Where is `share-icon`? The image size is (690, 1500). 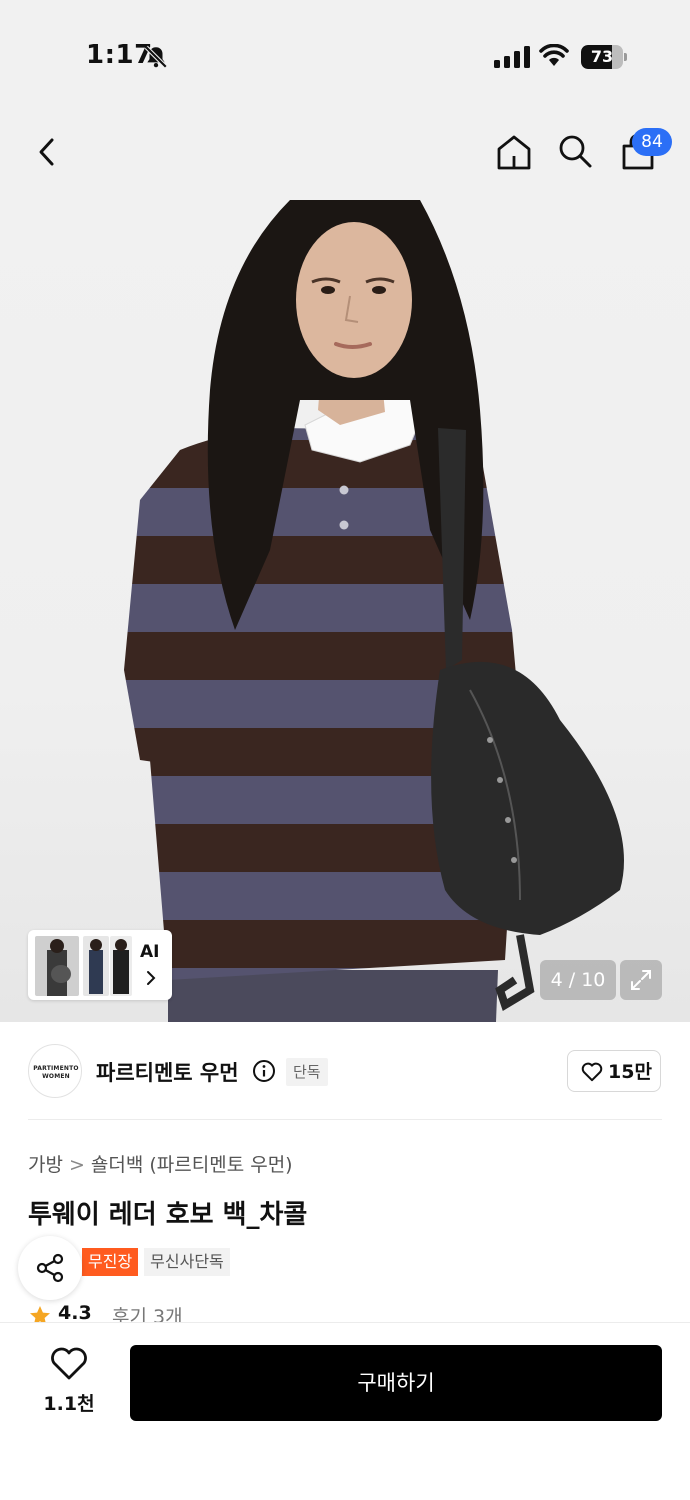
share-icon is located at coordinates (50, 1268).